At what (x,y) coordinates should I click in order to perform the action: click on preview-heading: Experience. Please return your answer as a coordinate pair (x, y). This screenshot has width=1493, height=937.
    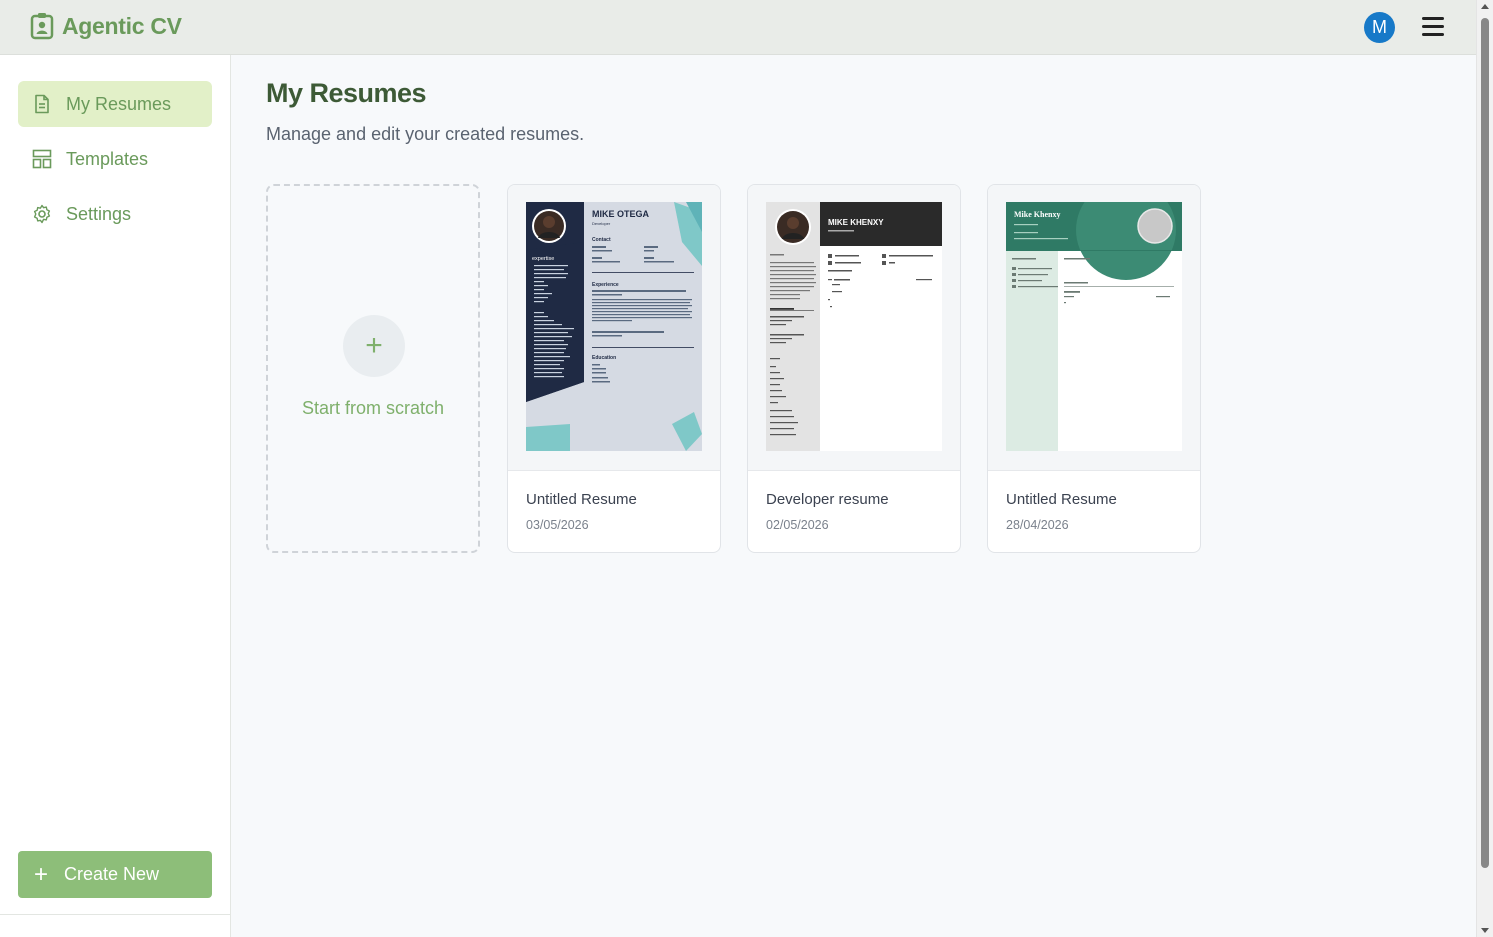
    Looking at the image, I should click on (605, 285).